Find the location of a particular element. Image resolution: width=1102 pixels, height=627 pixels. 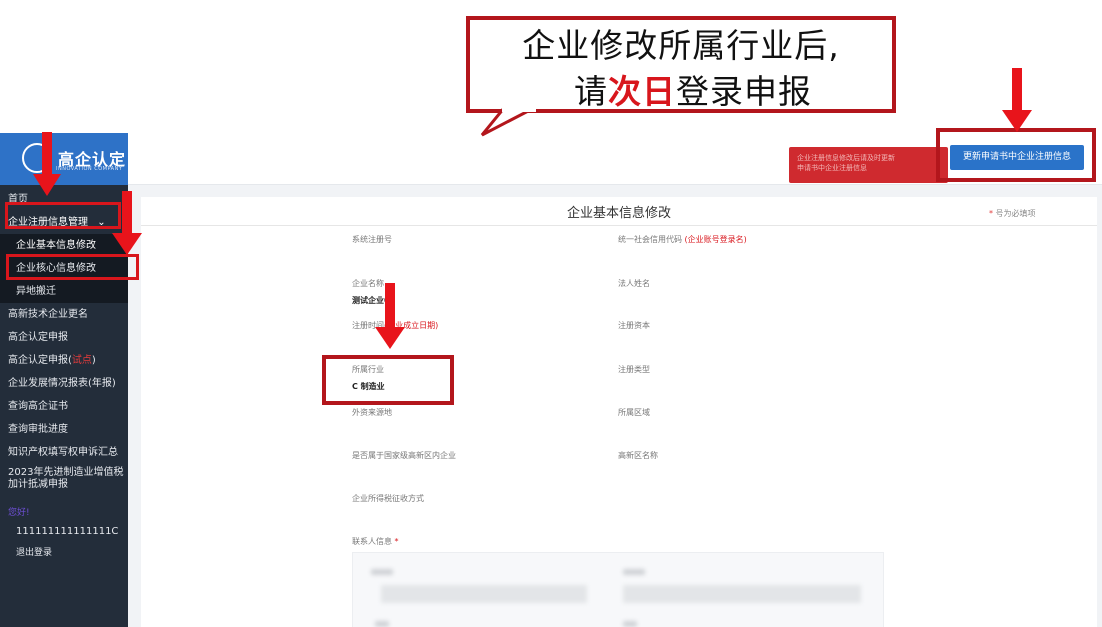

notice-line-2: 申请书中企业注册信息 is located at coordinates (832, 168).